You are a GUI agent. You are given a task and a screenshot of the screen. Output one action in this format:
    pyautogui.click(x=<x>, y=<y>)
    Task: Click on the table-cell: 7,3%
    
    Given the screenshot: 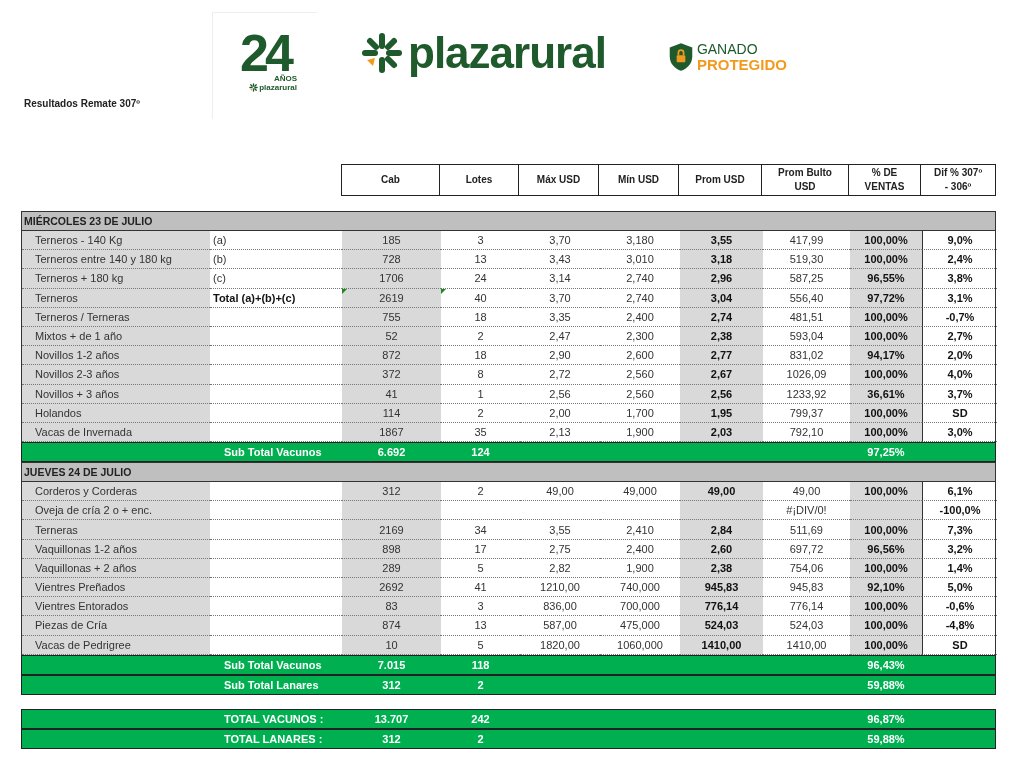 What is the action you would take?
    pyautogui.click(x=959, y=530)
    